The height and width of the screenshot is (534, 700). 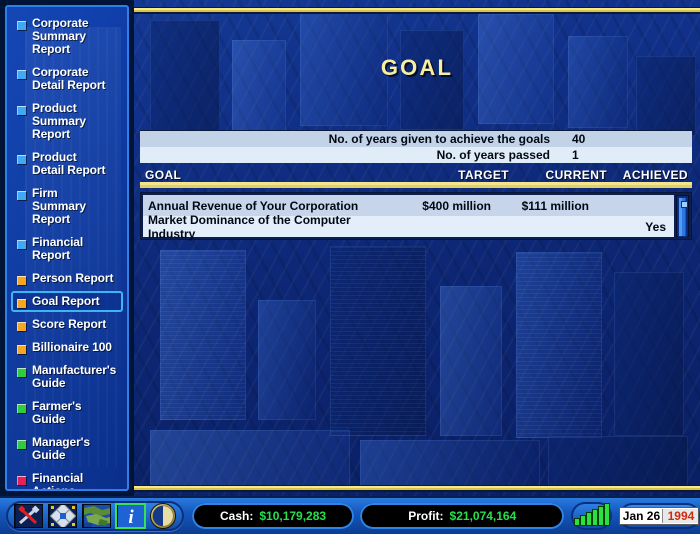 What do you see at coordinates (417, 67) in the screenshot?
I see `page-title: GOAL` at bounding box center [417, 67].